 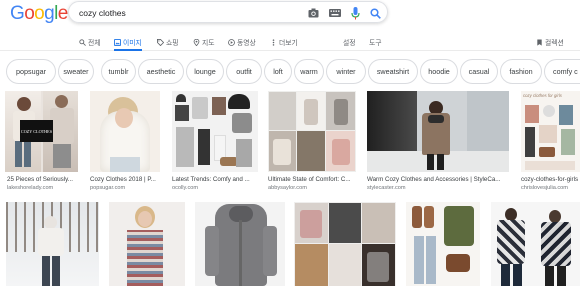 I want to click on tab-images: 이미지, so click(x=128, y=42).